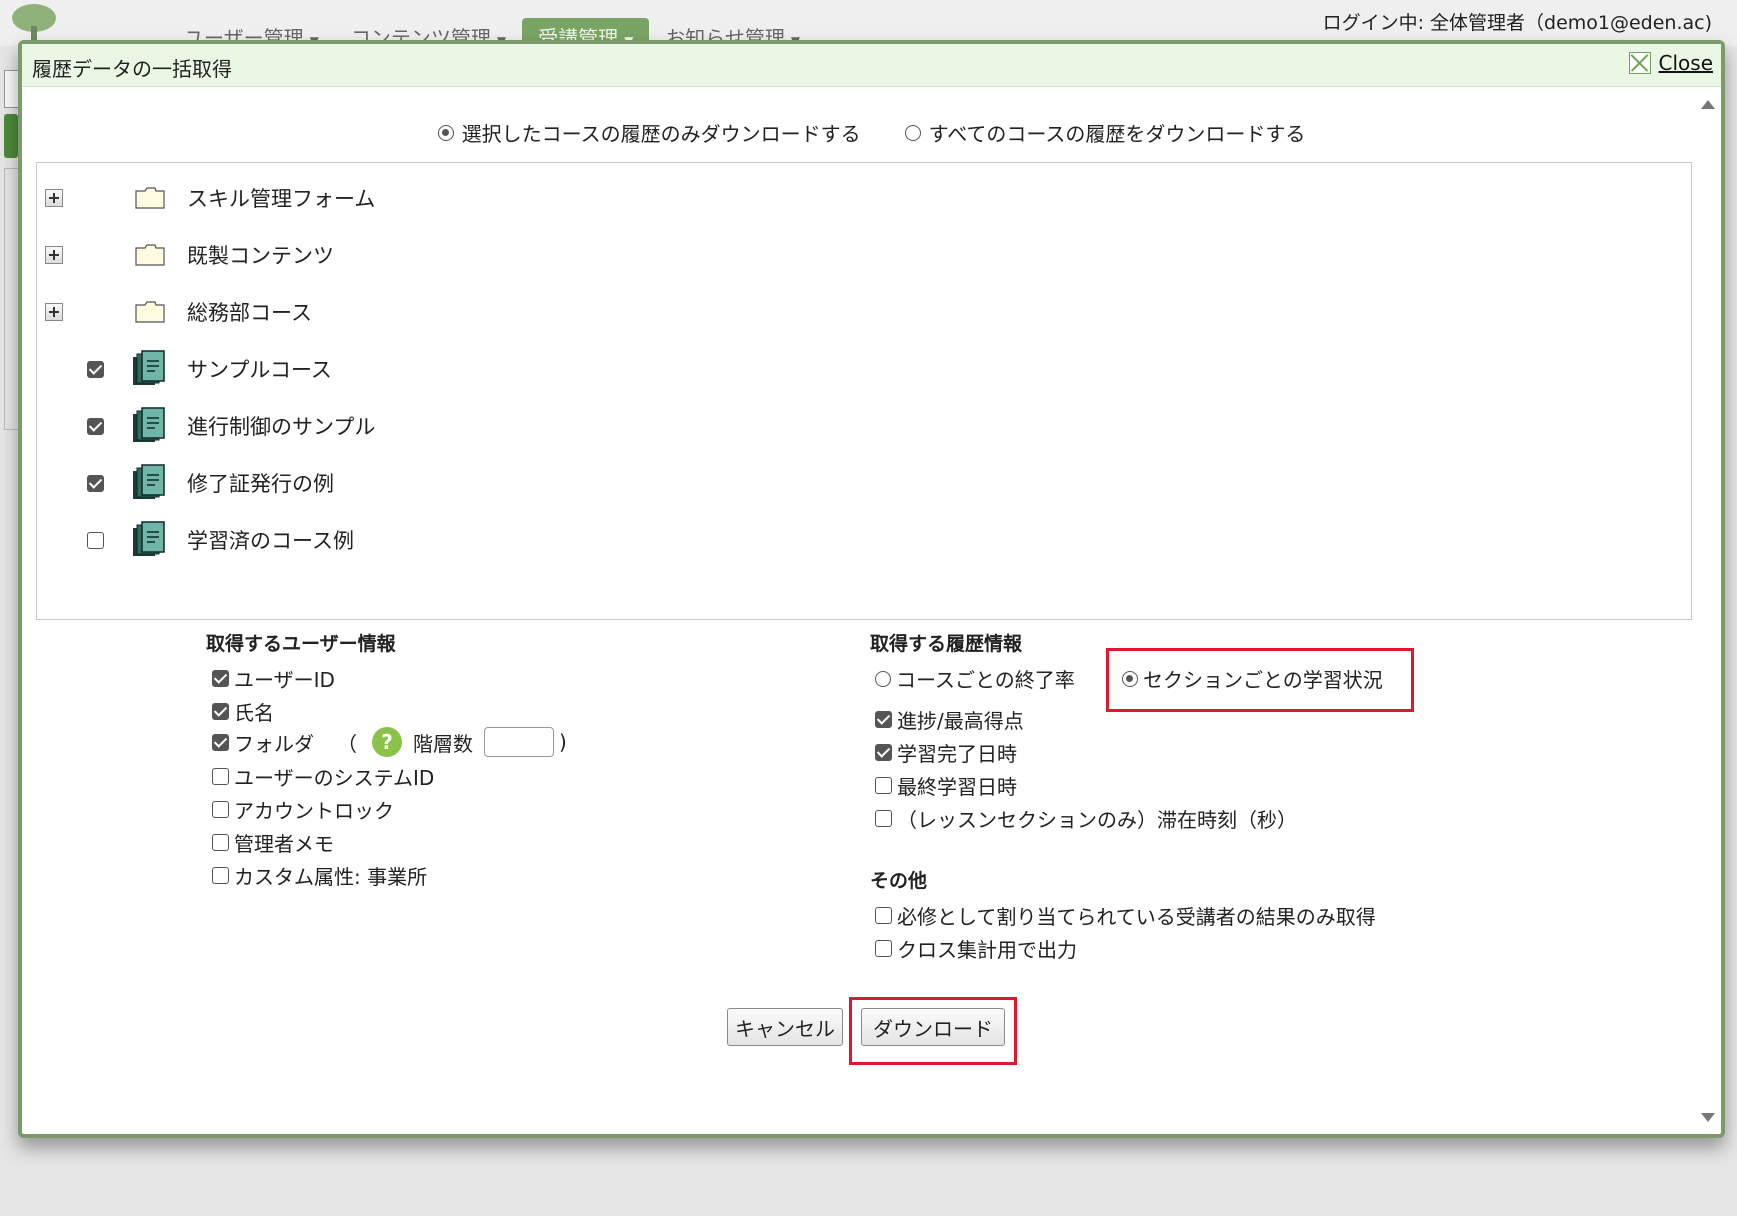 The width and height of the screenshot is (1737, 1216). I want to click on scope-all-courses-option: すべてのコースの履歴をダウンロードする, so click(1104, 132).